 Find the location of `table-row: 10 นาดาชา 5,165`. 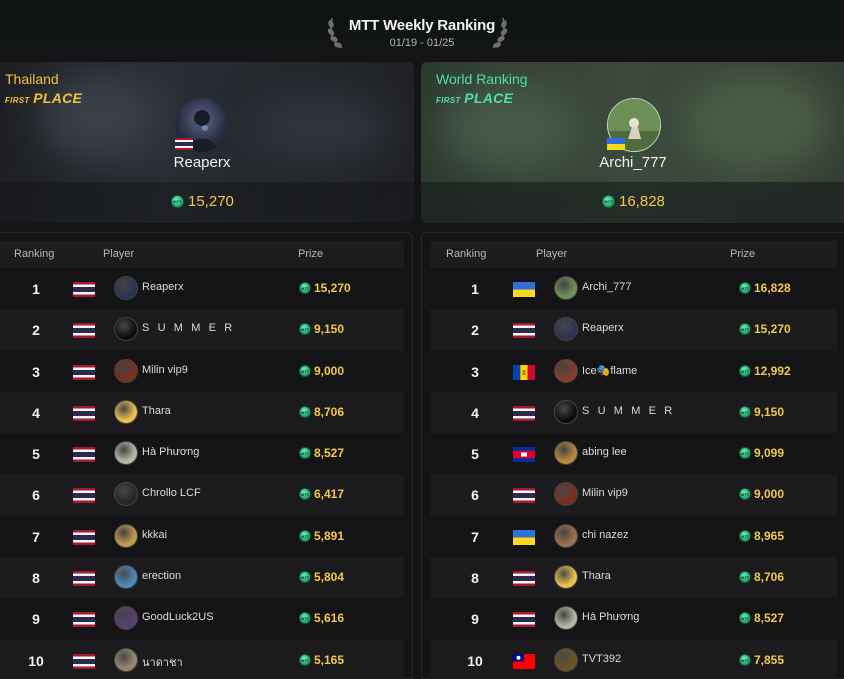

table-row: 10 นาดาชา 5,165 is located at coordinates (202, 659).